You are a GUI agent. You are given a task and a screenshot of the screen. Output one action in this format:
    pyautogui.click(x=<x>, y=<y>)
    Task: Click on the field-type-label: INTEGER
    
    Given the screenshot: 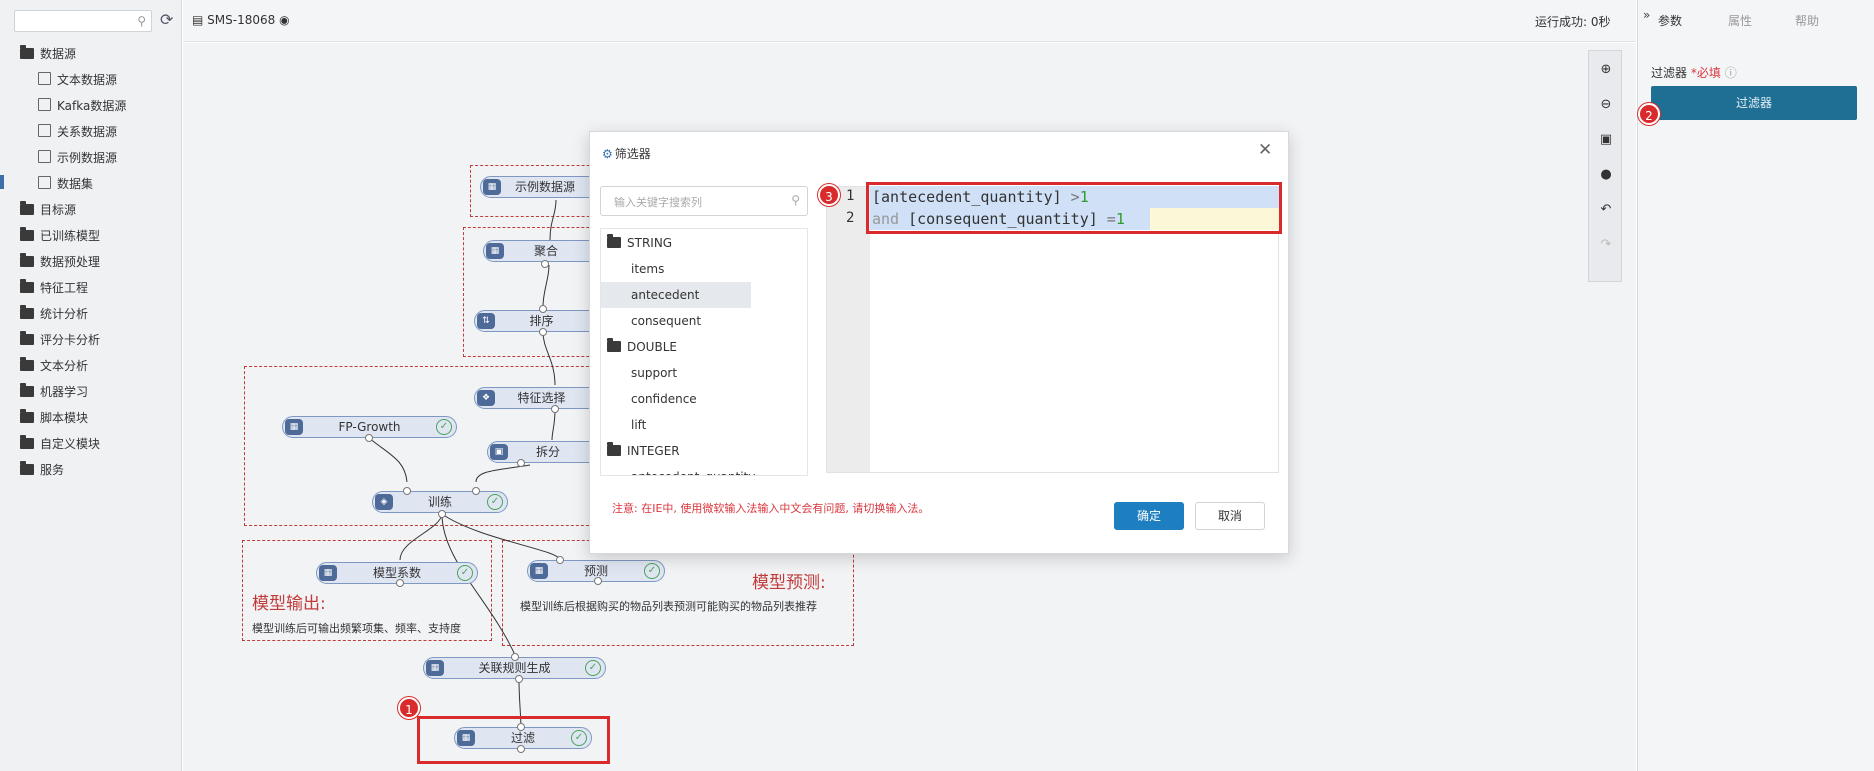 What is the action you would take?
    pyautogui.click(x=653, y=451)
    